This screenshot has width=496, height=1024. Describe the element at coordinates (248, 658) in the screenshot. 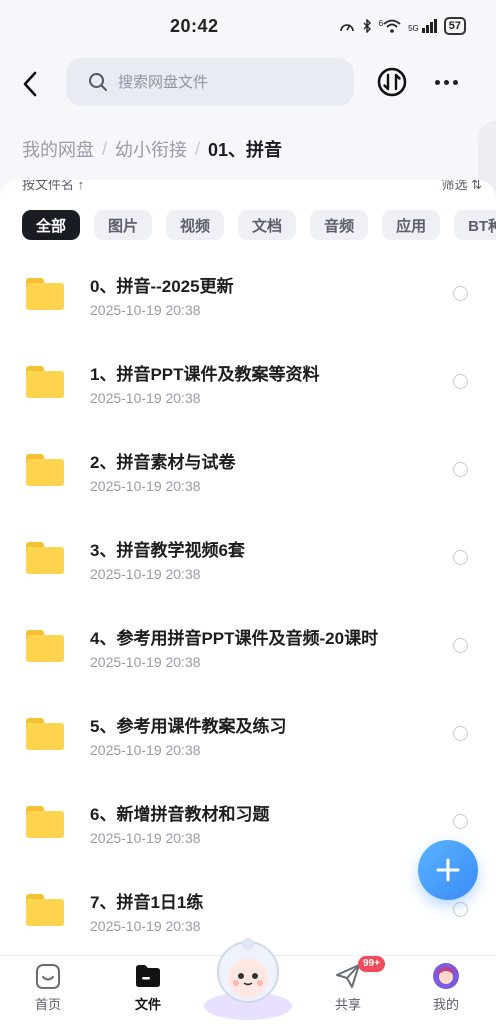

I see `file-row: 4、参考用拼音PPT课件及音频-20课时 2025-10-19 20:38` at that location.